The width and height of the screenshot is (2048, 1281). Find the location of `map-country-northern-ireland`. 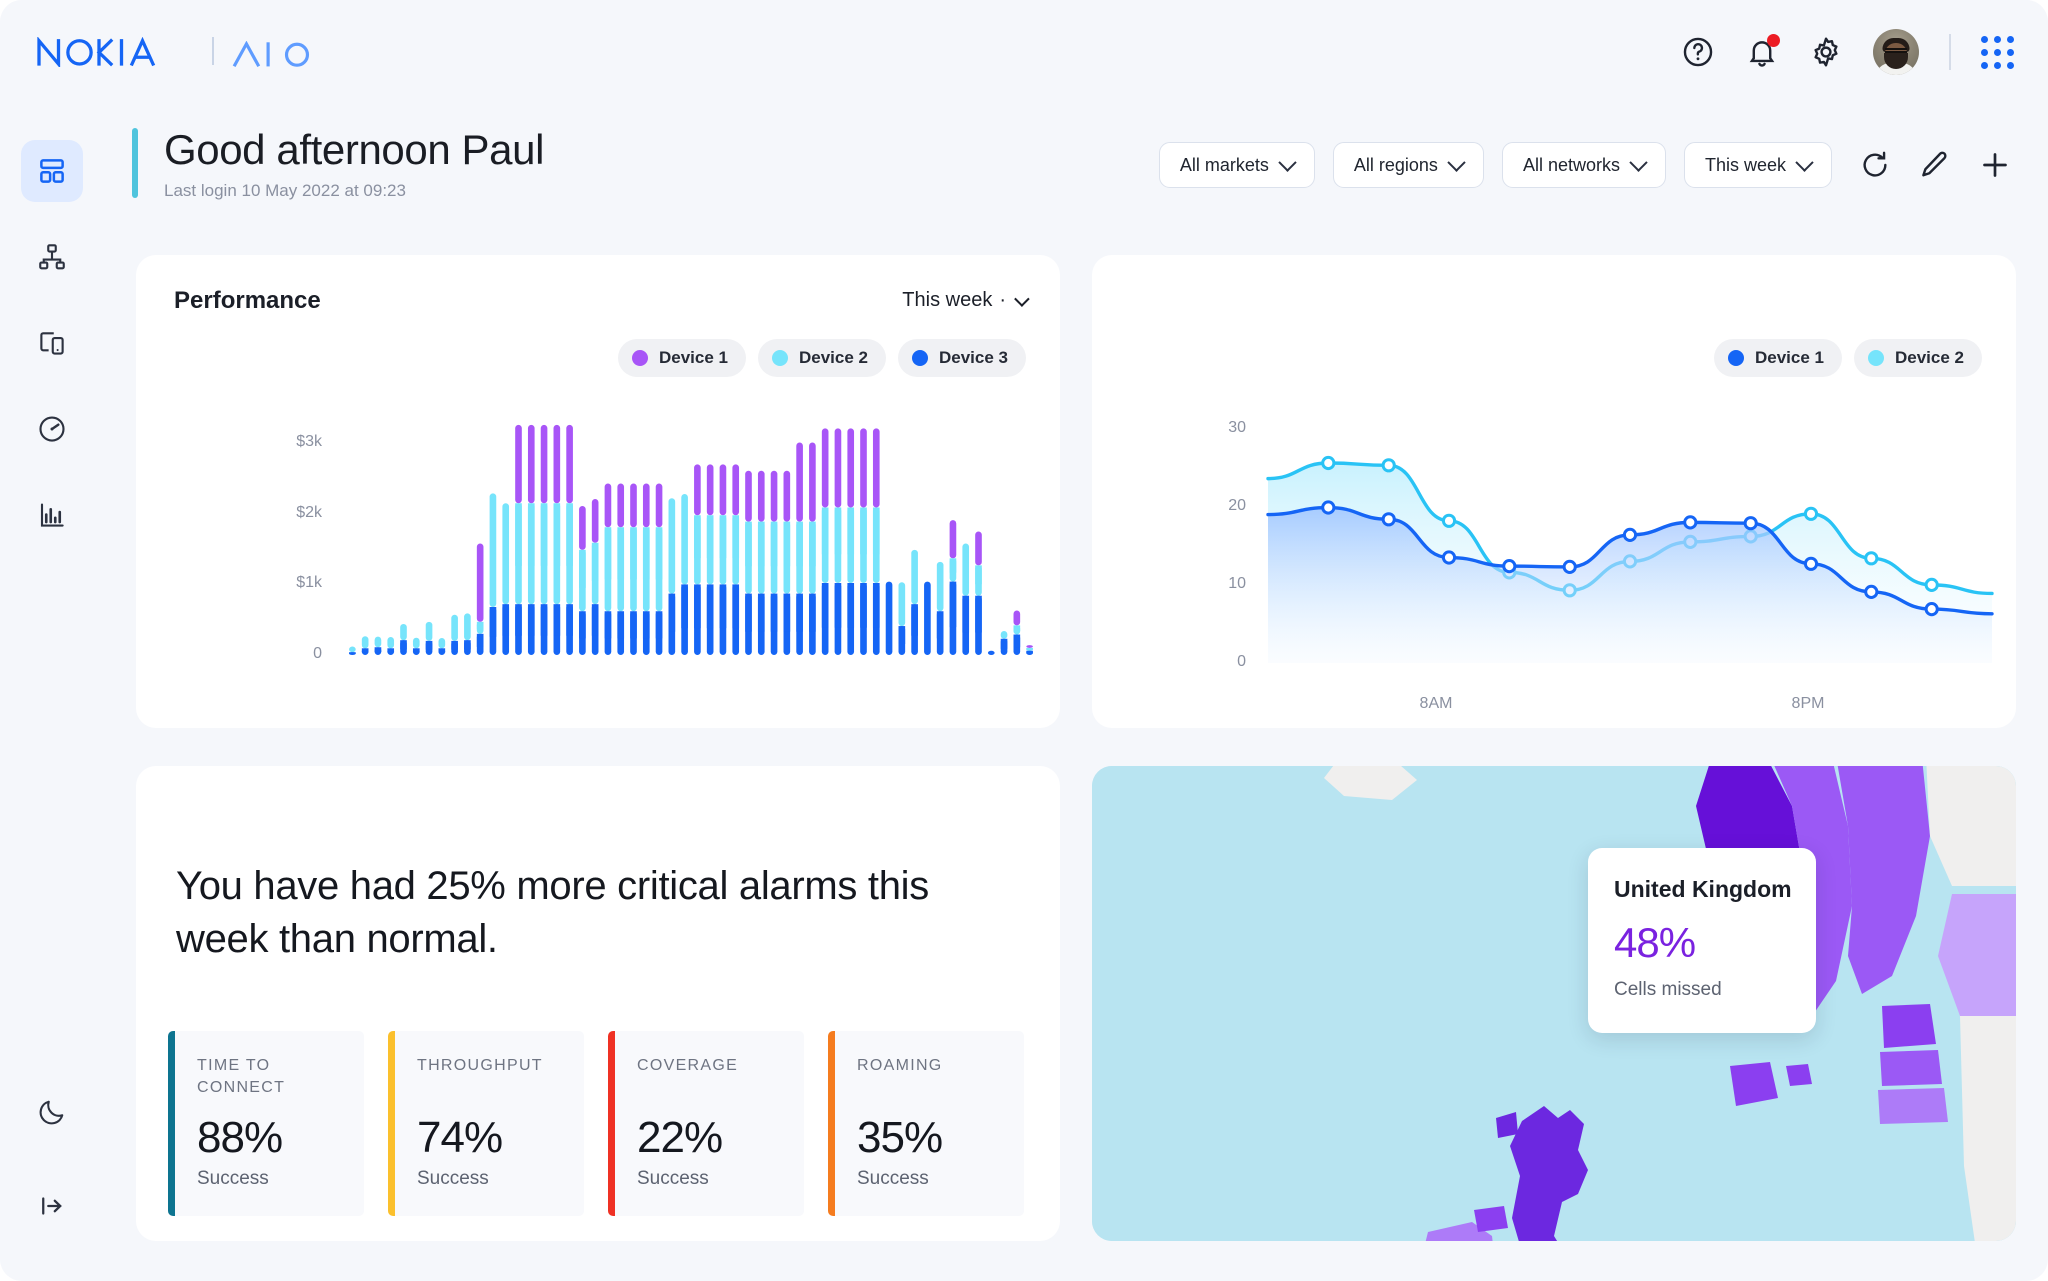

map-country-northern-ireland is located at coordinates (1491, 1219).